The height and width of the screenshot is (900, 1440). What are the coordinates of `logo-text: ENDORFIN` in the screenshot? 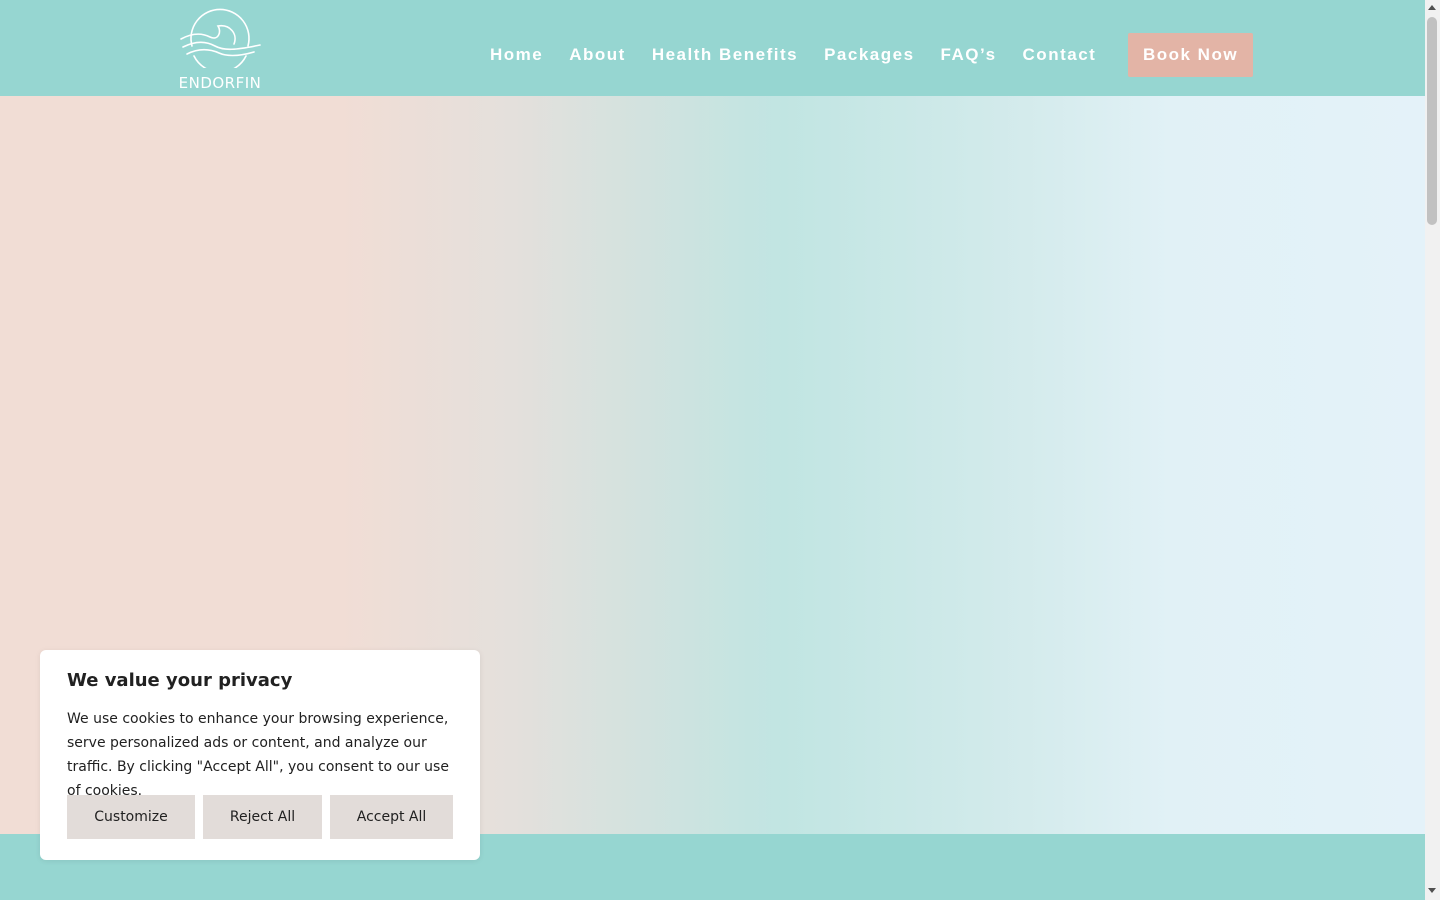 It's located at (220, 83).